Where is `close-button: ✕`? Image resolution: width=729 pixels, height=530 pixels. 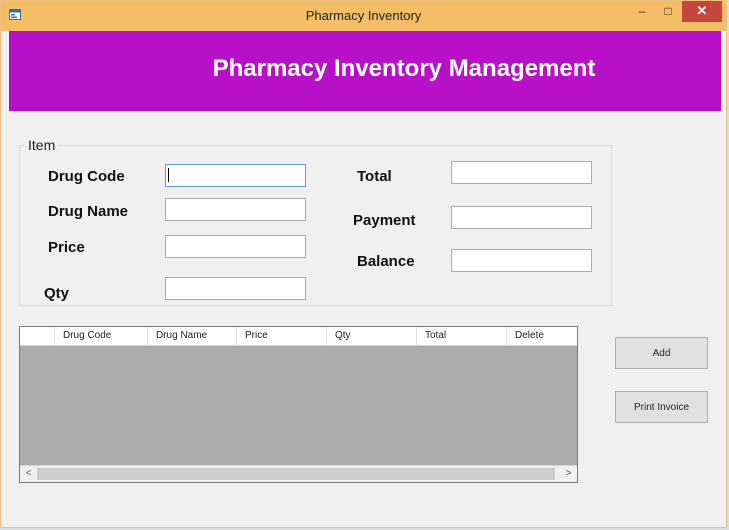 close-button: ✕ is located at coordinates (702, 11).